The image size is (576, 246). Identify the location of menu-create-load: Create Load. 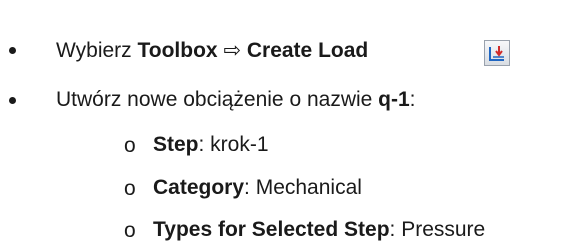
(307, 50).